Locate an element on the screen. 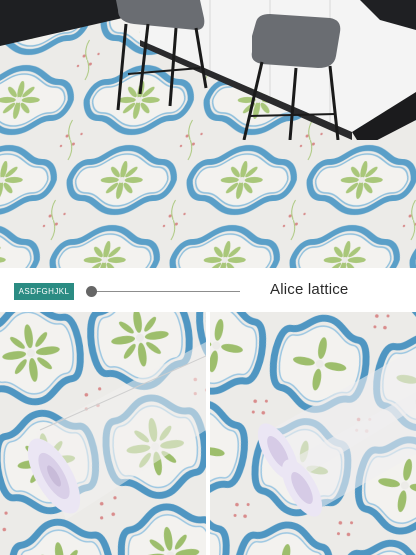 This screenshot has width=416, height=555. pattern-name: Alice lattice is located at coordinates (309, 289).